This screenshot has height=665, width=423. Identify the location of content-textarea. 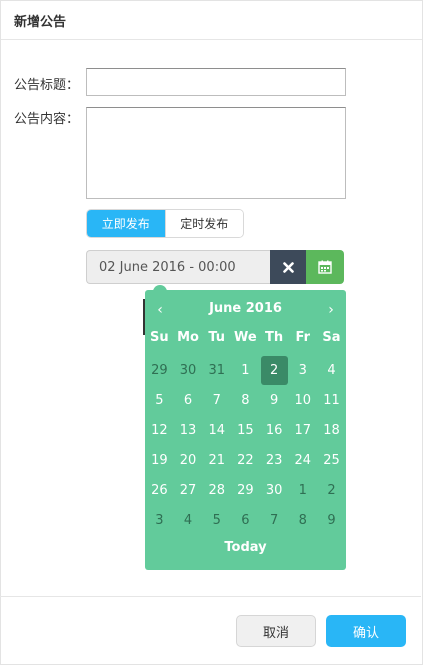
(216, 153).